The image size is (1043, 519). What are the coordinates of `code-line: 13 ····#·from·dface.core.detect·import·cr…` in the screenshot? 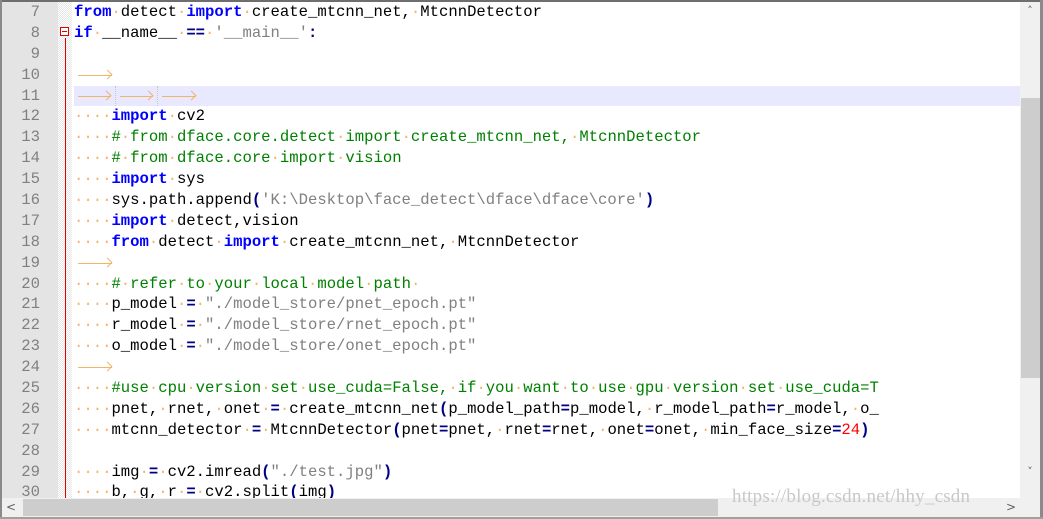 It's located at (510, 137).